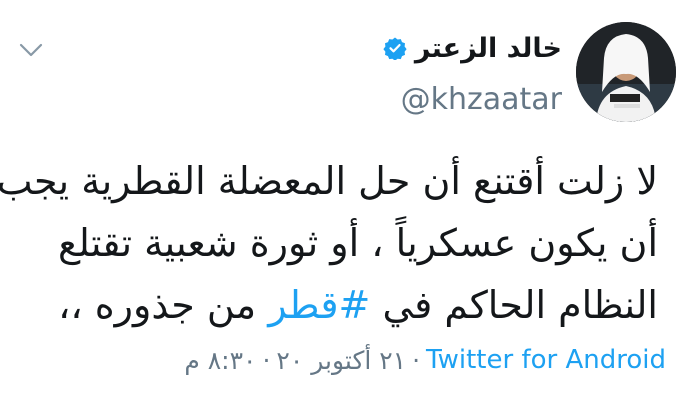  Describe the element at coordinates (220, 360) in the screenshot. I see `tweet-time: ٨:٣٠ م` at that location.